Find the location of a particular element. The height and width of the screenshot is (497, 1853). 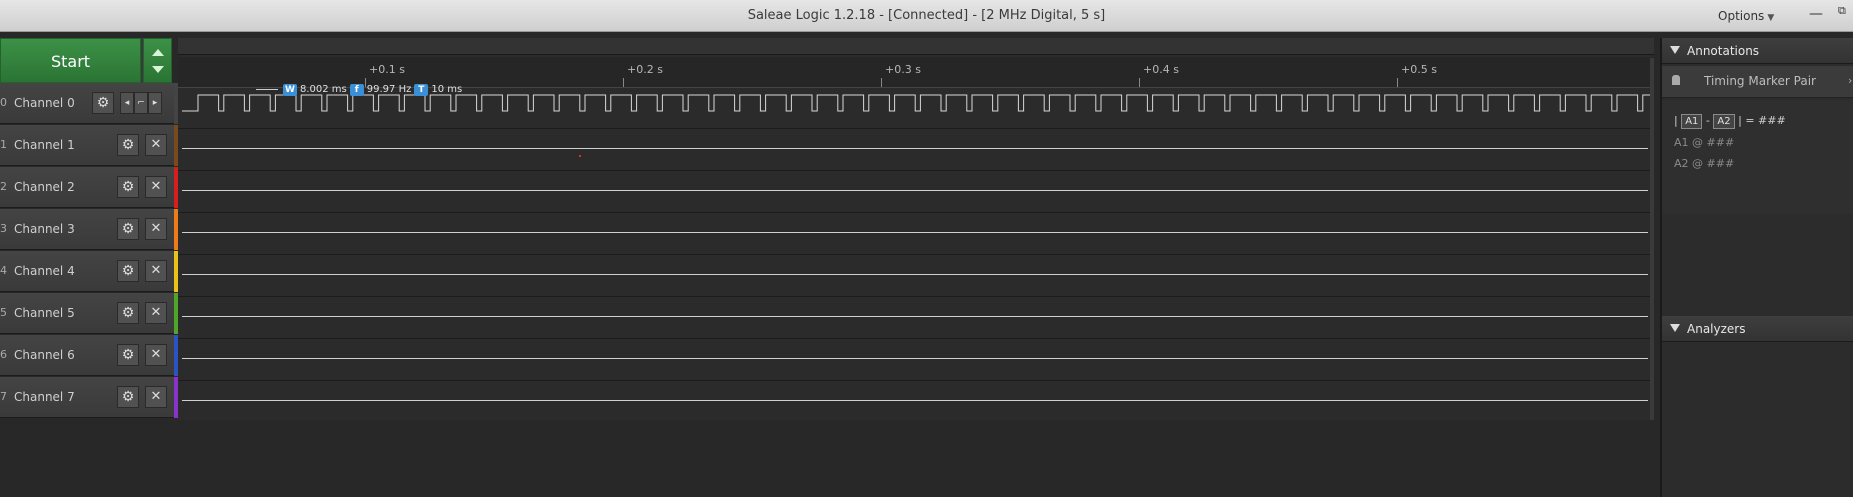

channel-row: 7 Channel 7 ⚙ ✕ is located at coordinates (89, 397).